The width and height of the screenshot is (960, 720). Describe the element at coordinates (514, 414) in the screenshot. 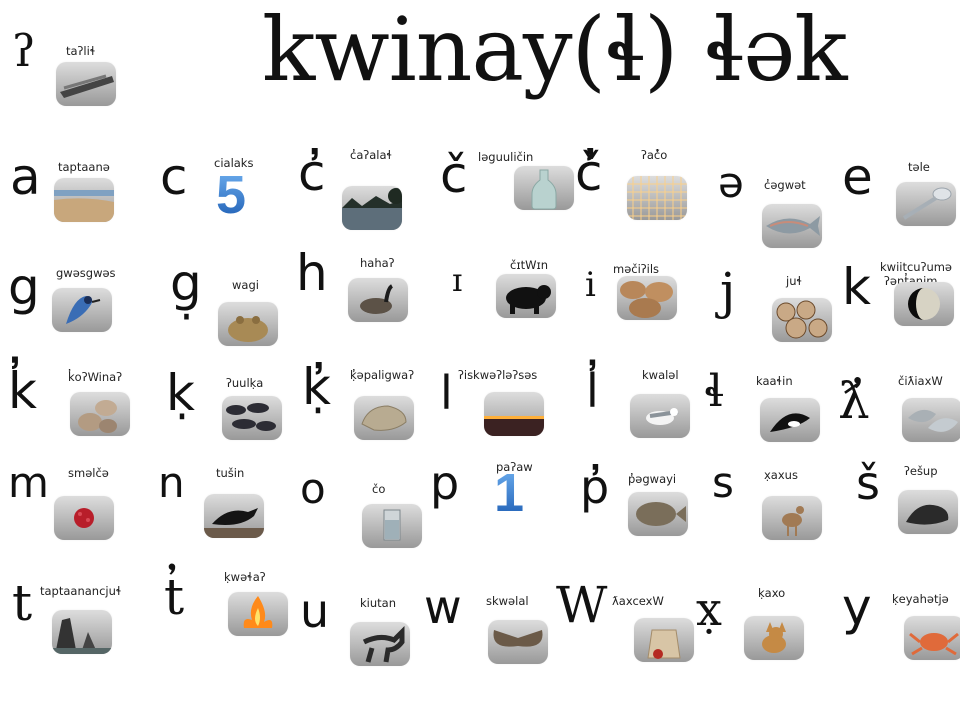

I see `sunset-photo` at that location.